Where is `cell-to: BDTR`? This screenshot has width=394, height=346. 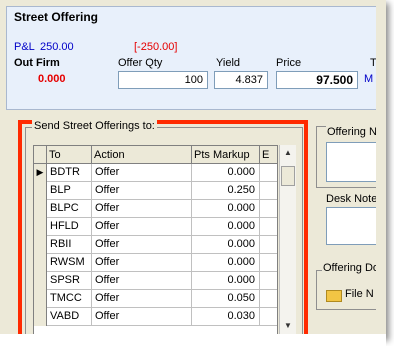
cell-to: BDTR is located at coordinates (69, 173).